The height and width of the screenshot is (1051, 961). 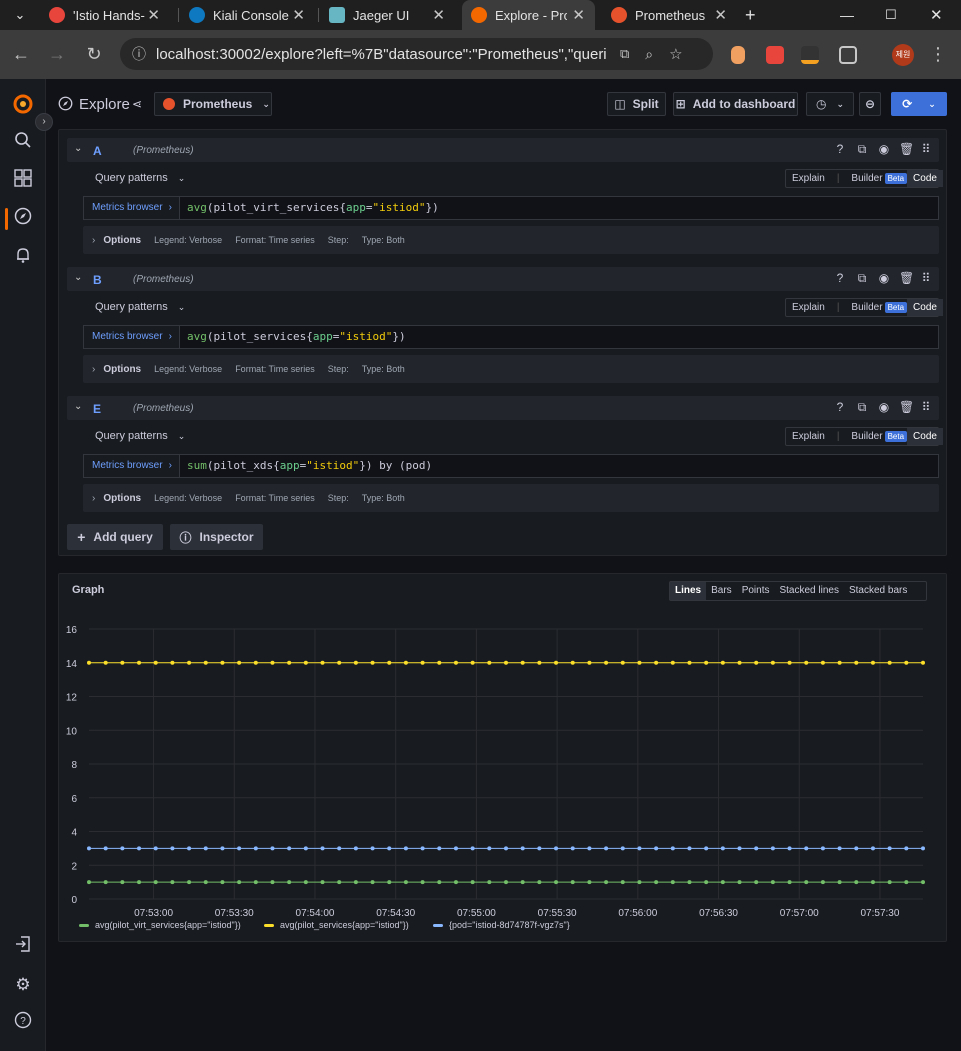 I want to click on browser-tab: 'Istio Hands- ✕, so click(x=105, y=15).